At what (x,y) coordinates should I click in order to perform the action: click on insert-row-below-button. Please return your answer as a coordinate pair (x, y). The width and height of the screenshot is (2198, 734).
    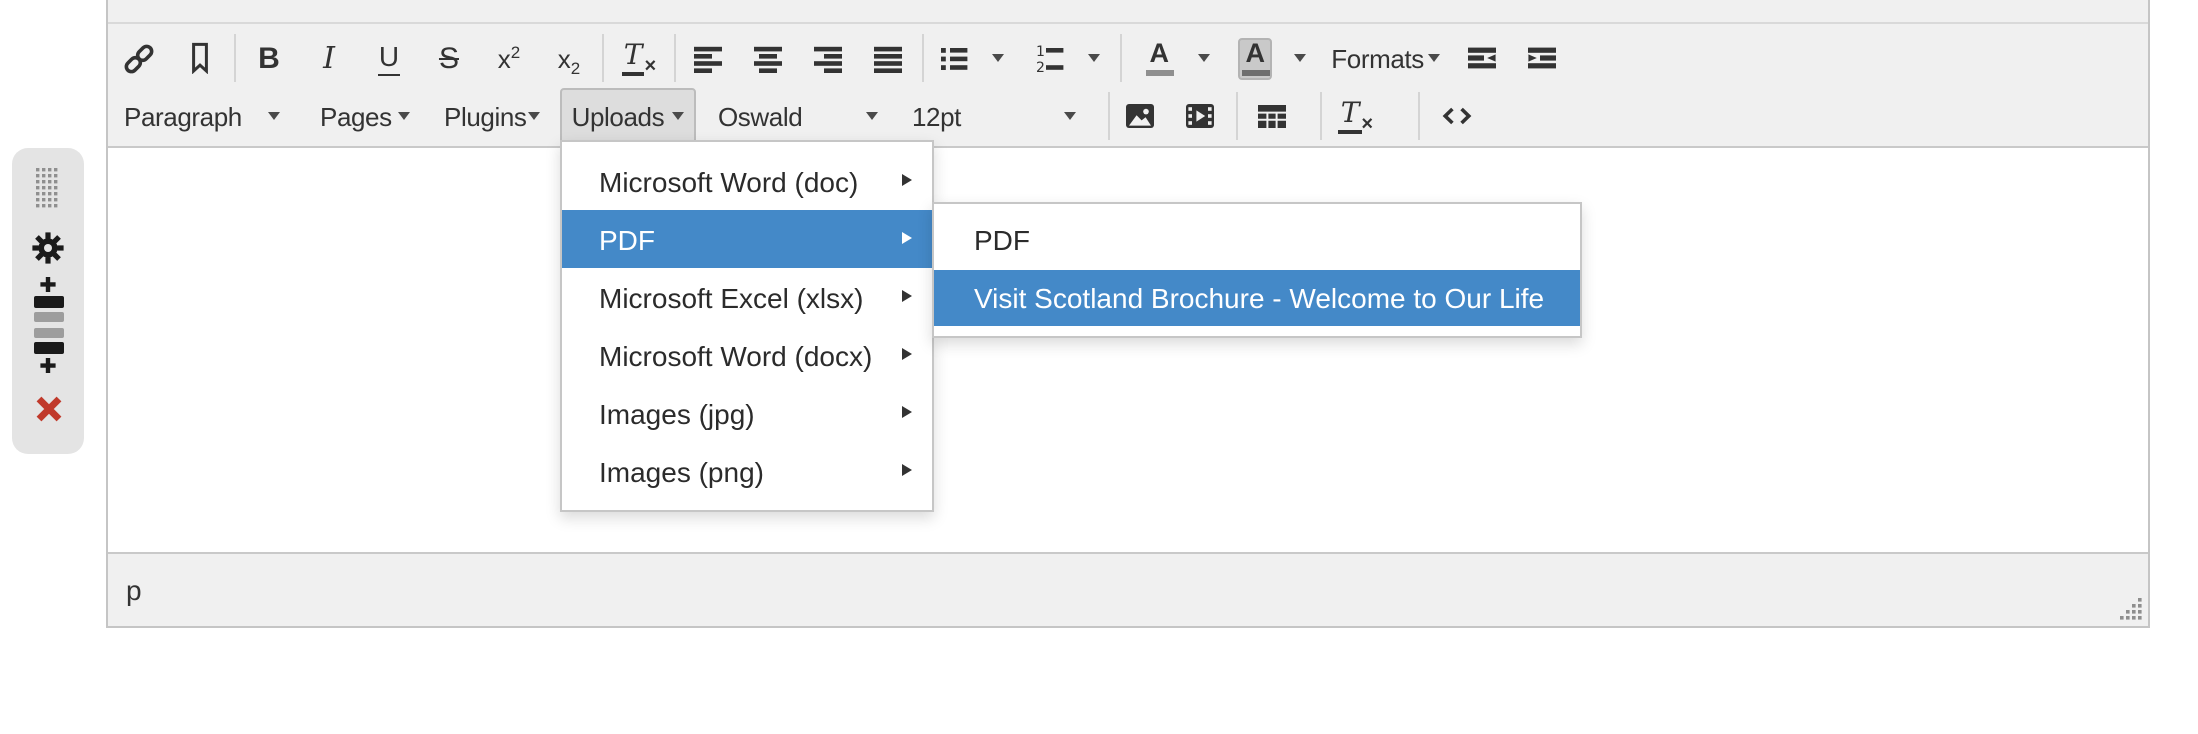
    Looking at the image, I should click on (48, 350).